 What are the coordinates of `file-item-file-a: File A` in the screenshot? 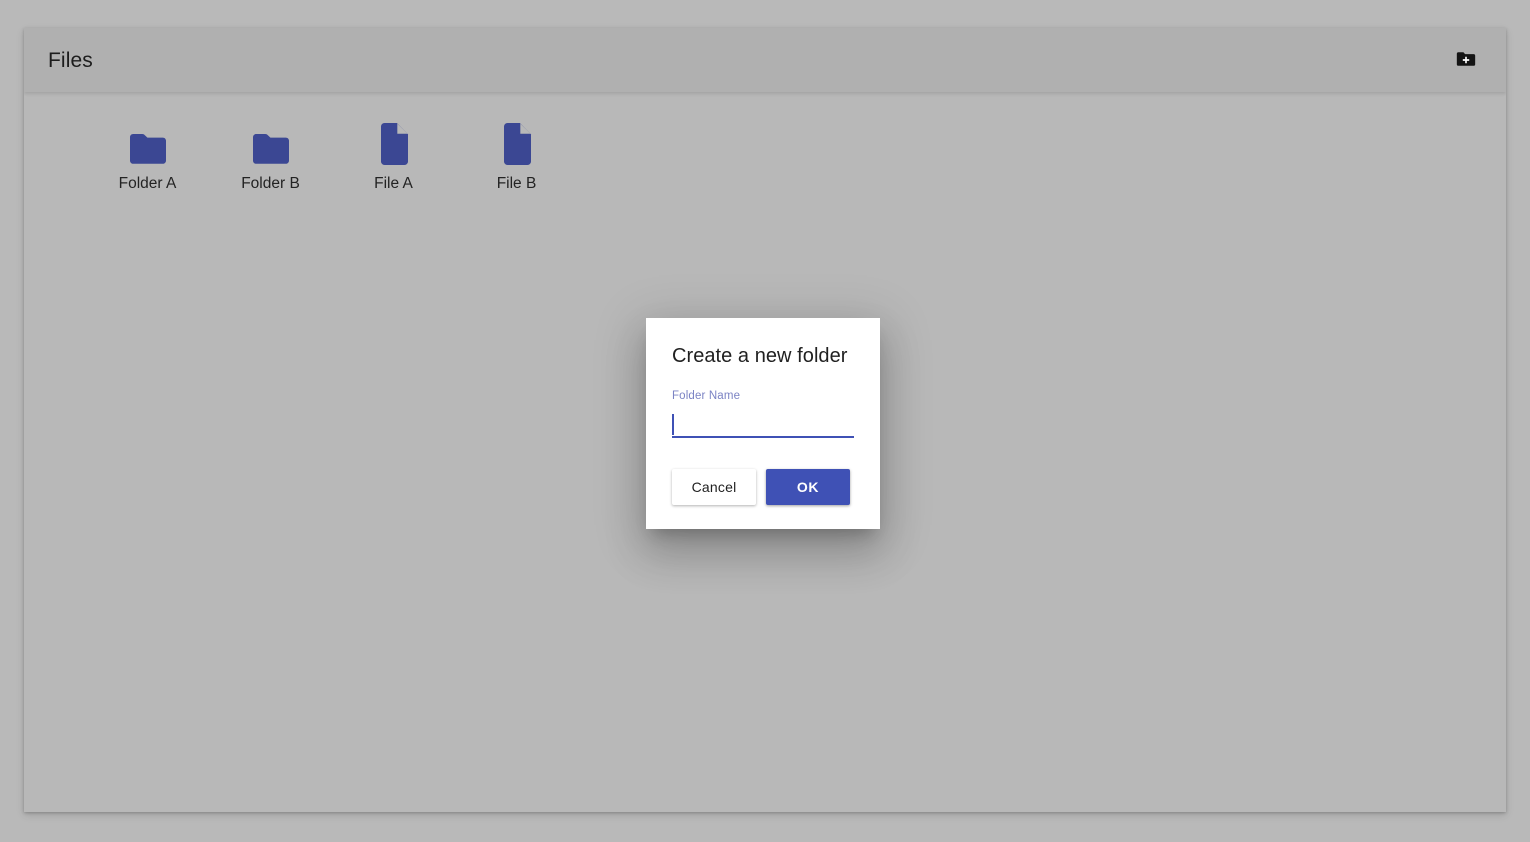 It's located at (393, 154).